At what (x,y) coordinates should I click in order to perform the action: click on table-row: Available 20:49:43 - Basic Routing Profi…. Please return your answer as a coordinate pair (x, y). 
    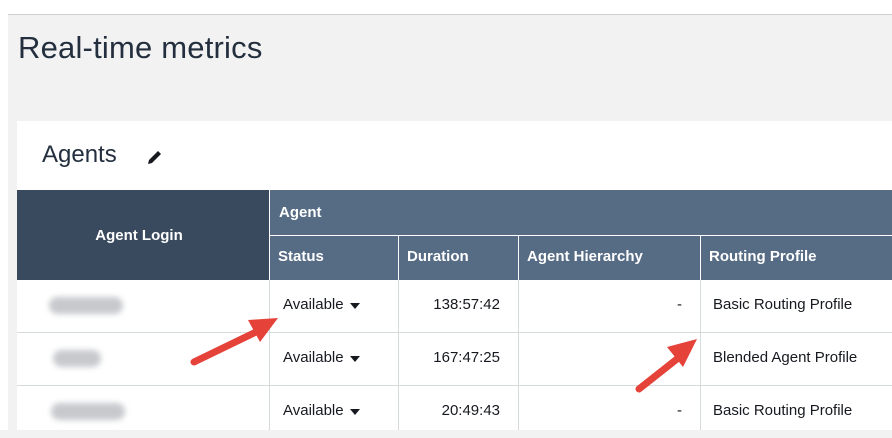
    Looking at the image, I should click on (454, 412).